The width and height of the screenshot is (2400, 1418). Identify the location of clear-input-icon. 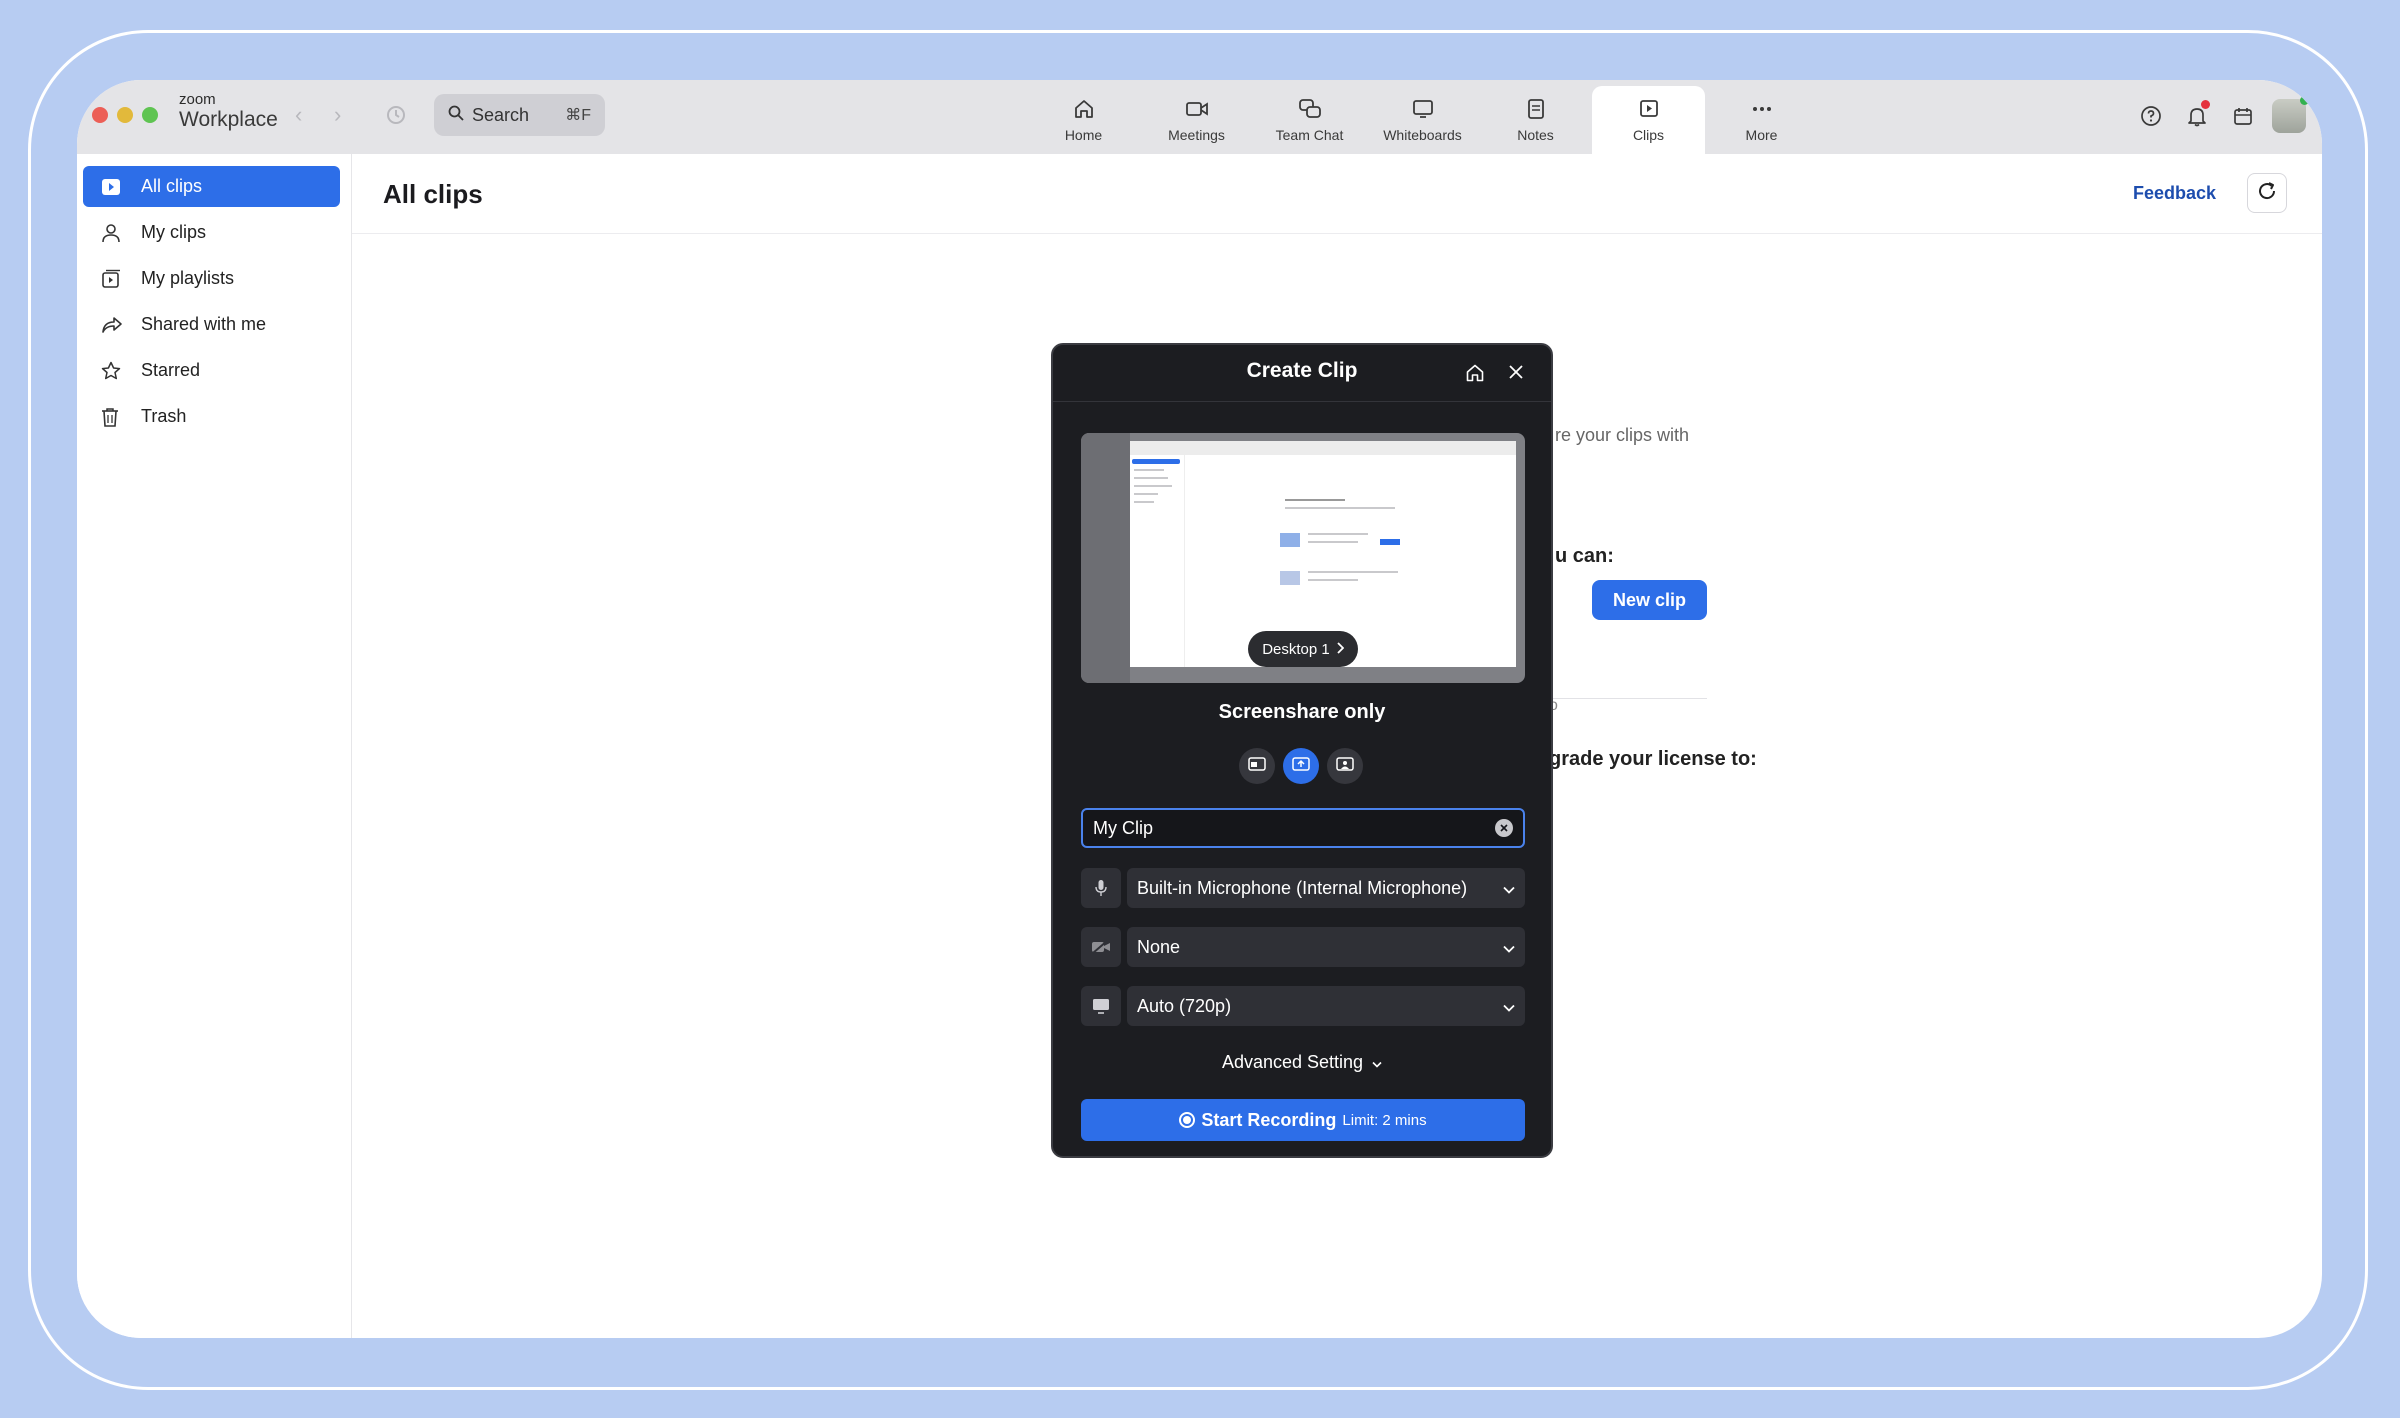
(1504, 828).